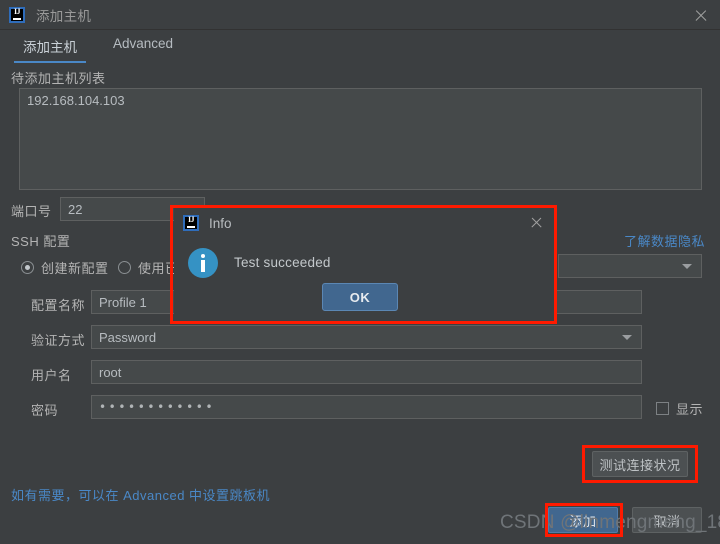 The width and height of the screenshot is (720, 544). I want to click on tab-add-host: 添加主机, so click(50, 49).